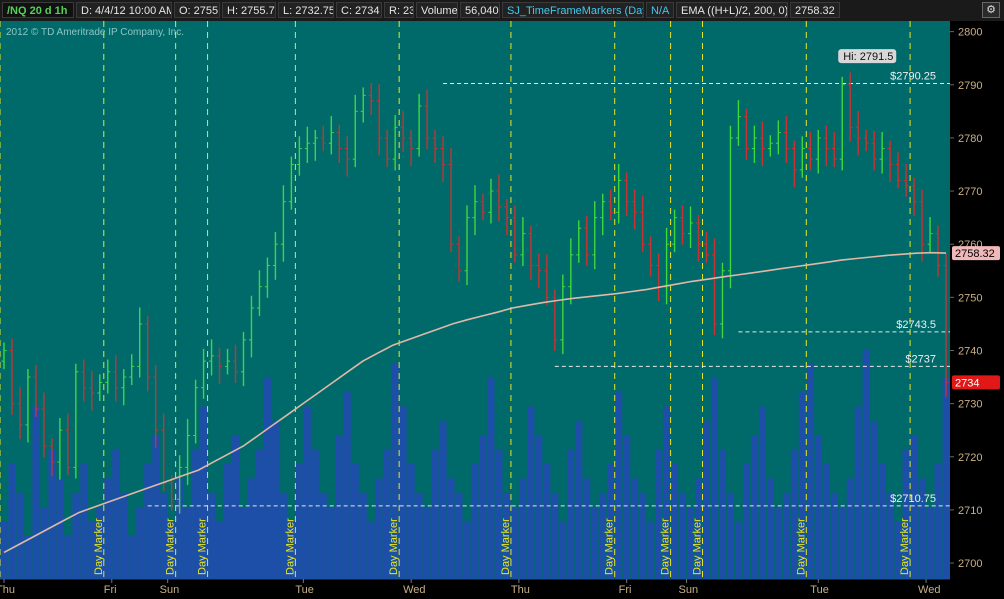  I want to click on y-tick-label: 2780, so click(970, 139).